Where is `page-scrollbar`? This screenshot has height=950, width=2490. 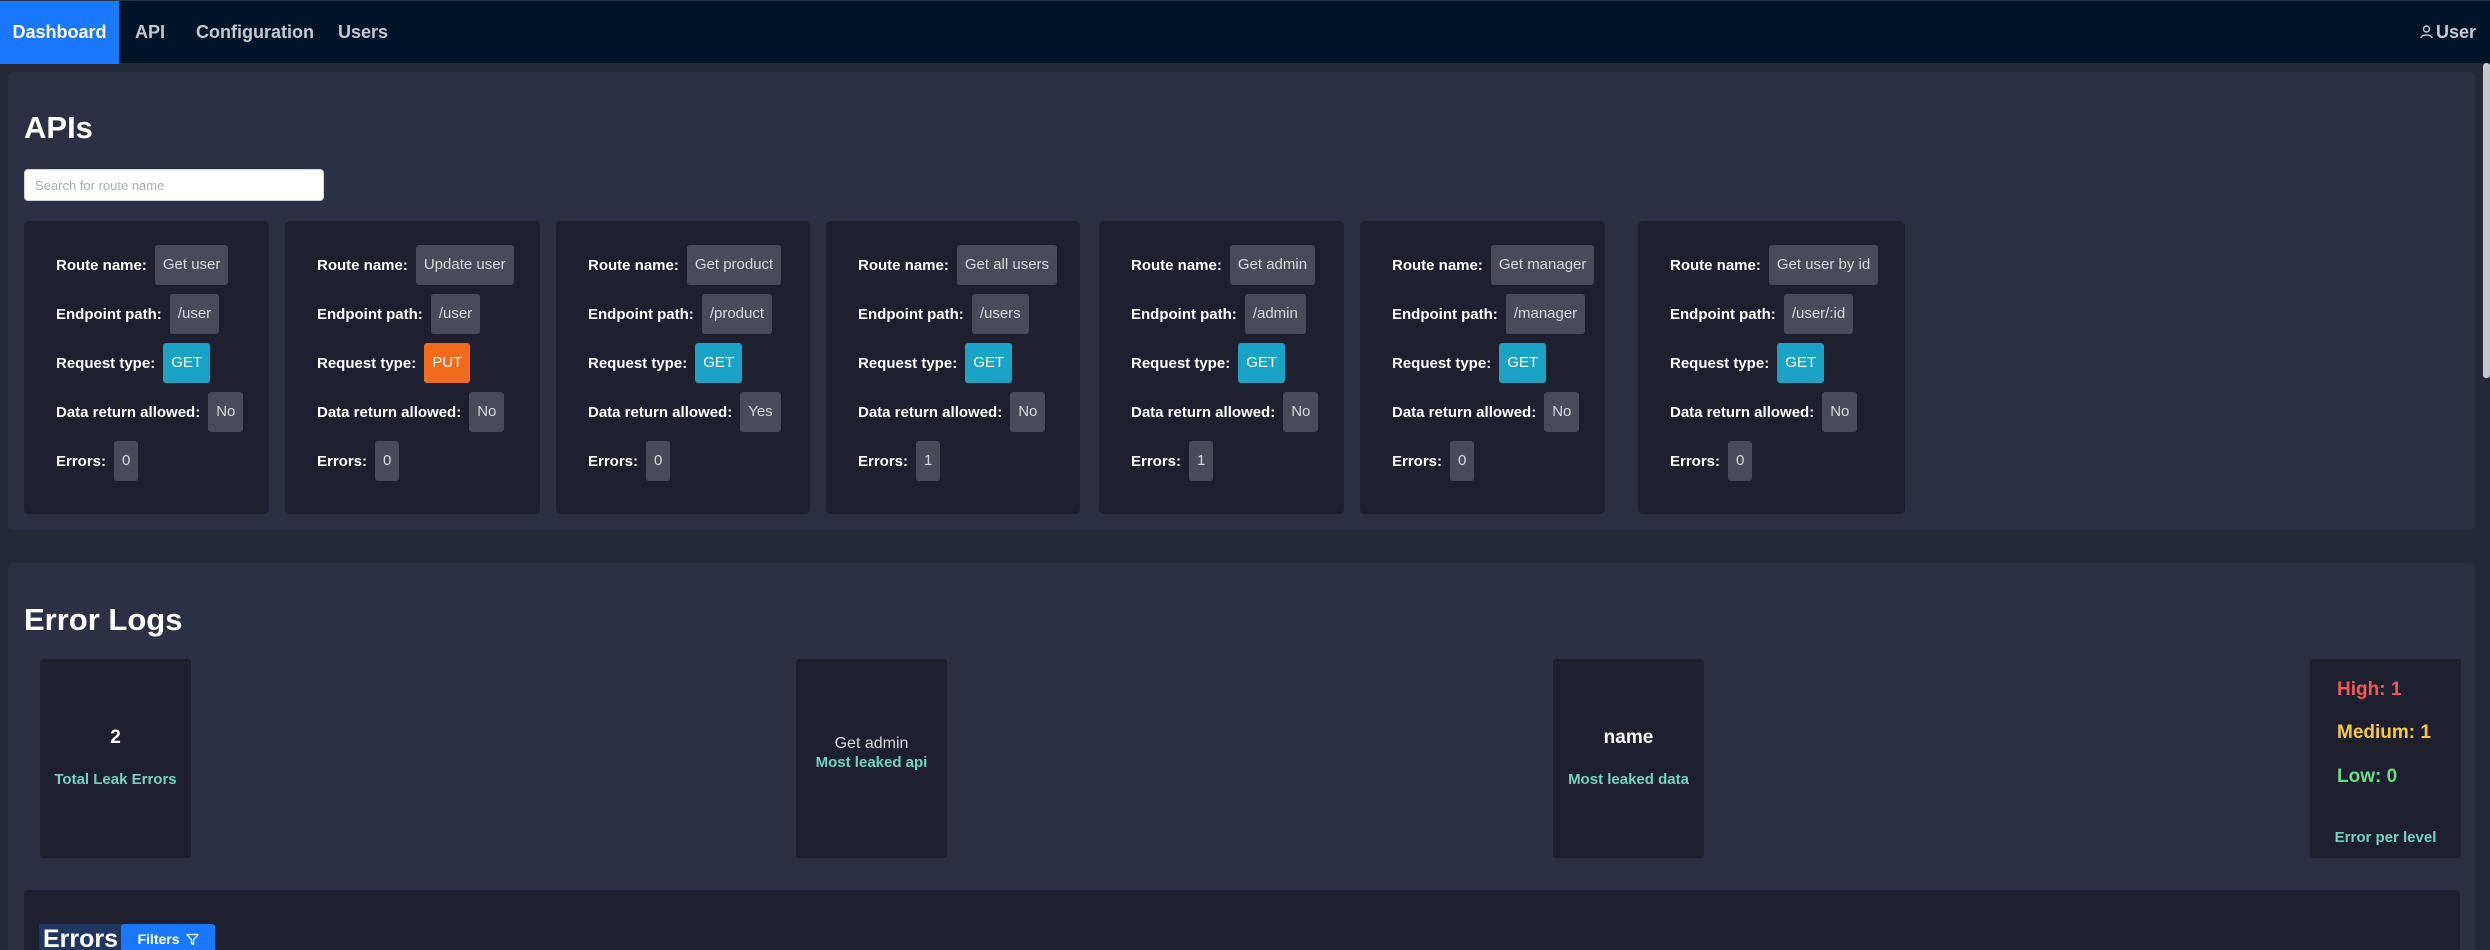 page-scrollbar is located at coordinates (2486, 220).